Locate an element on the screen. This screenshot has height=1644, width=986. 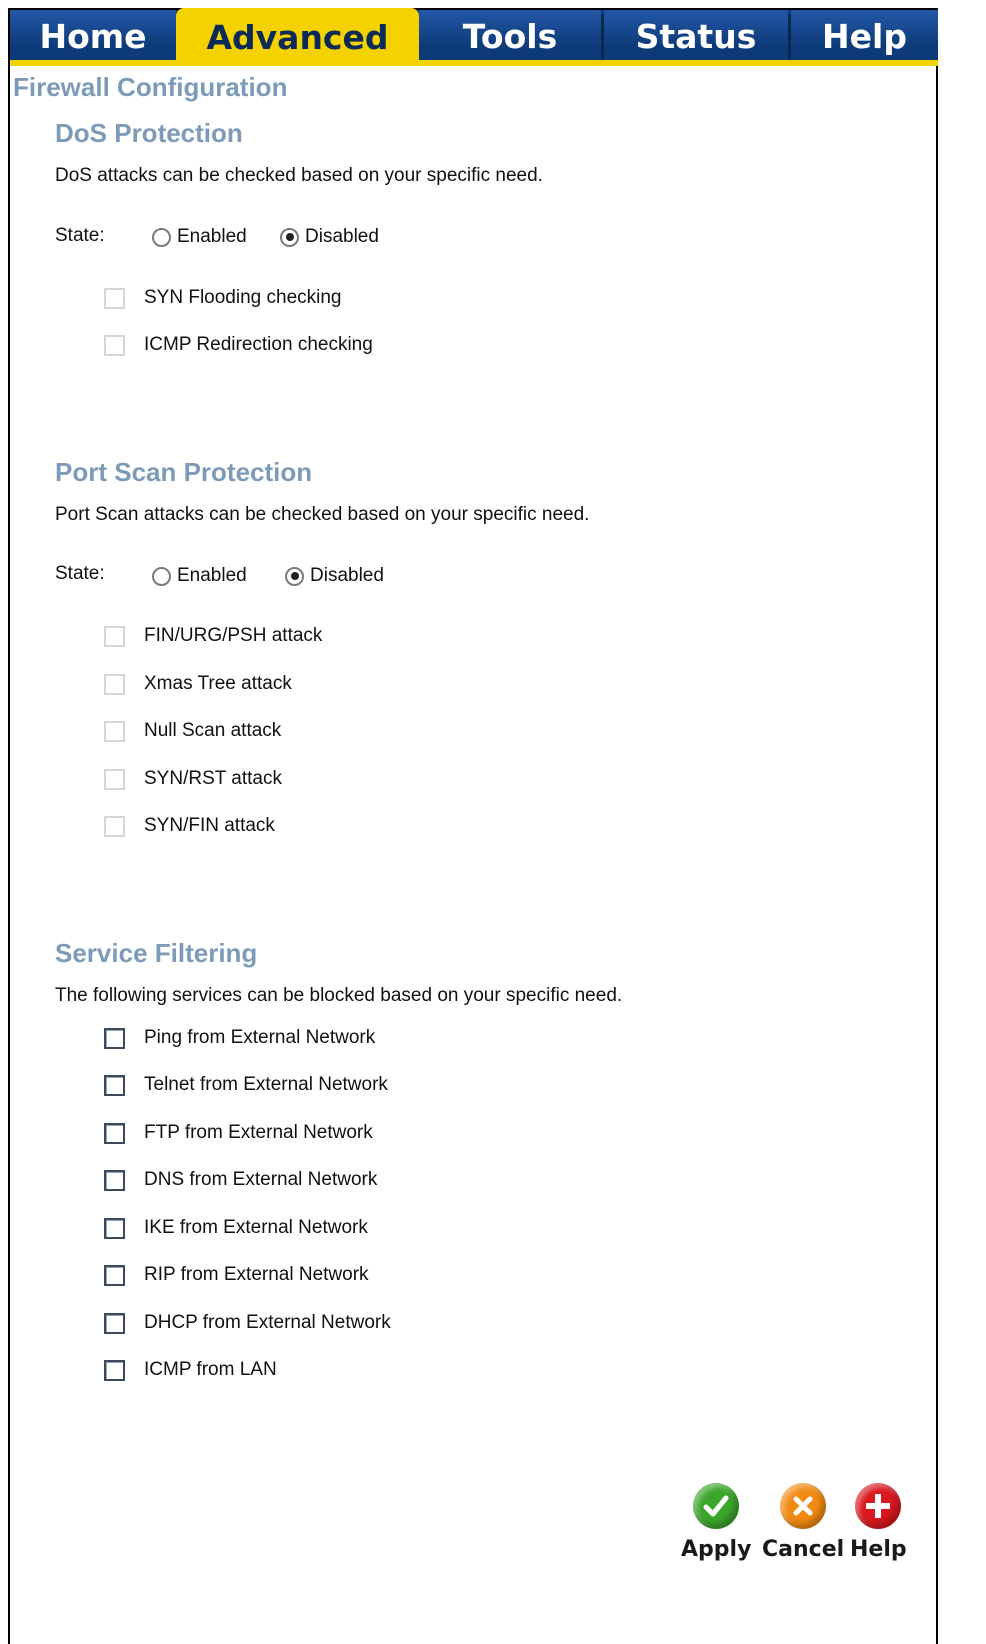
ping-external-checkbox is located at coordinates (114, 1038).